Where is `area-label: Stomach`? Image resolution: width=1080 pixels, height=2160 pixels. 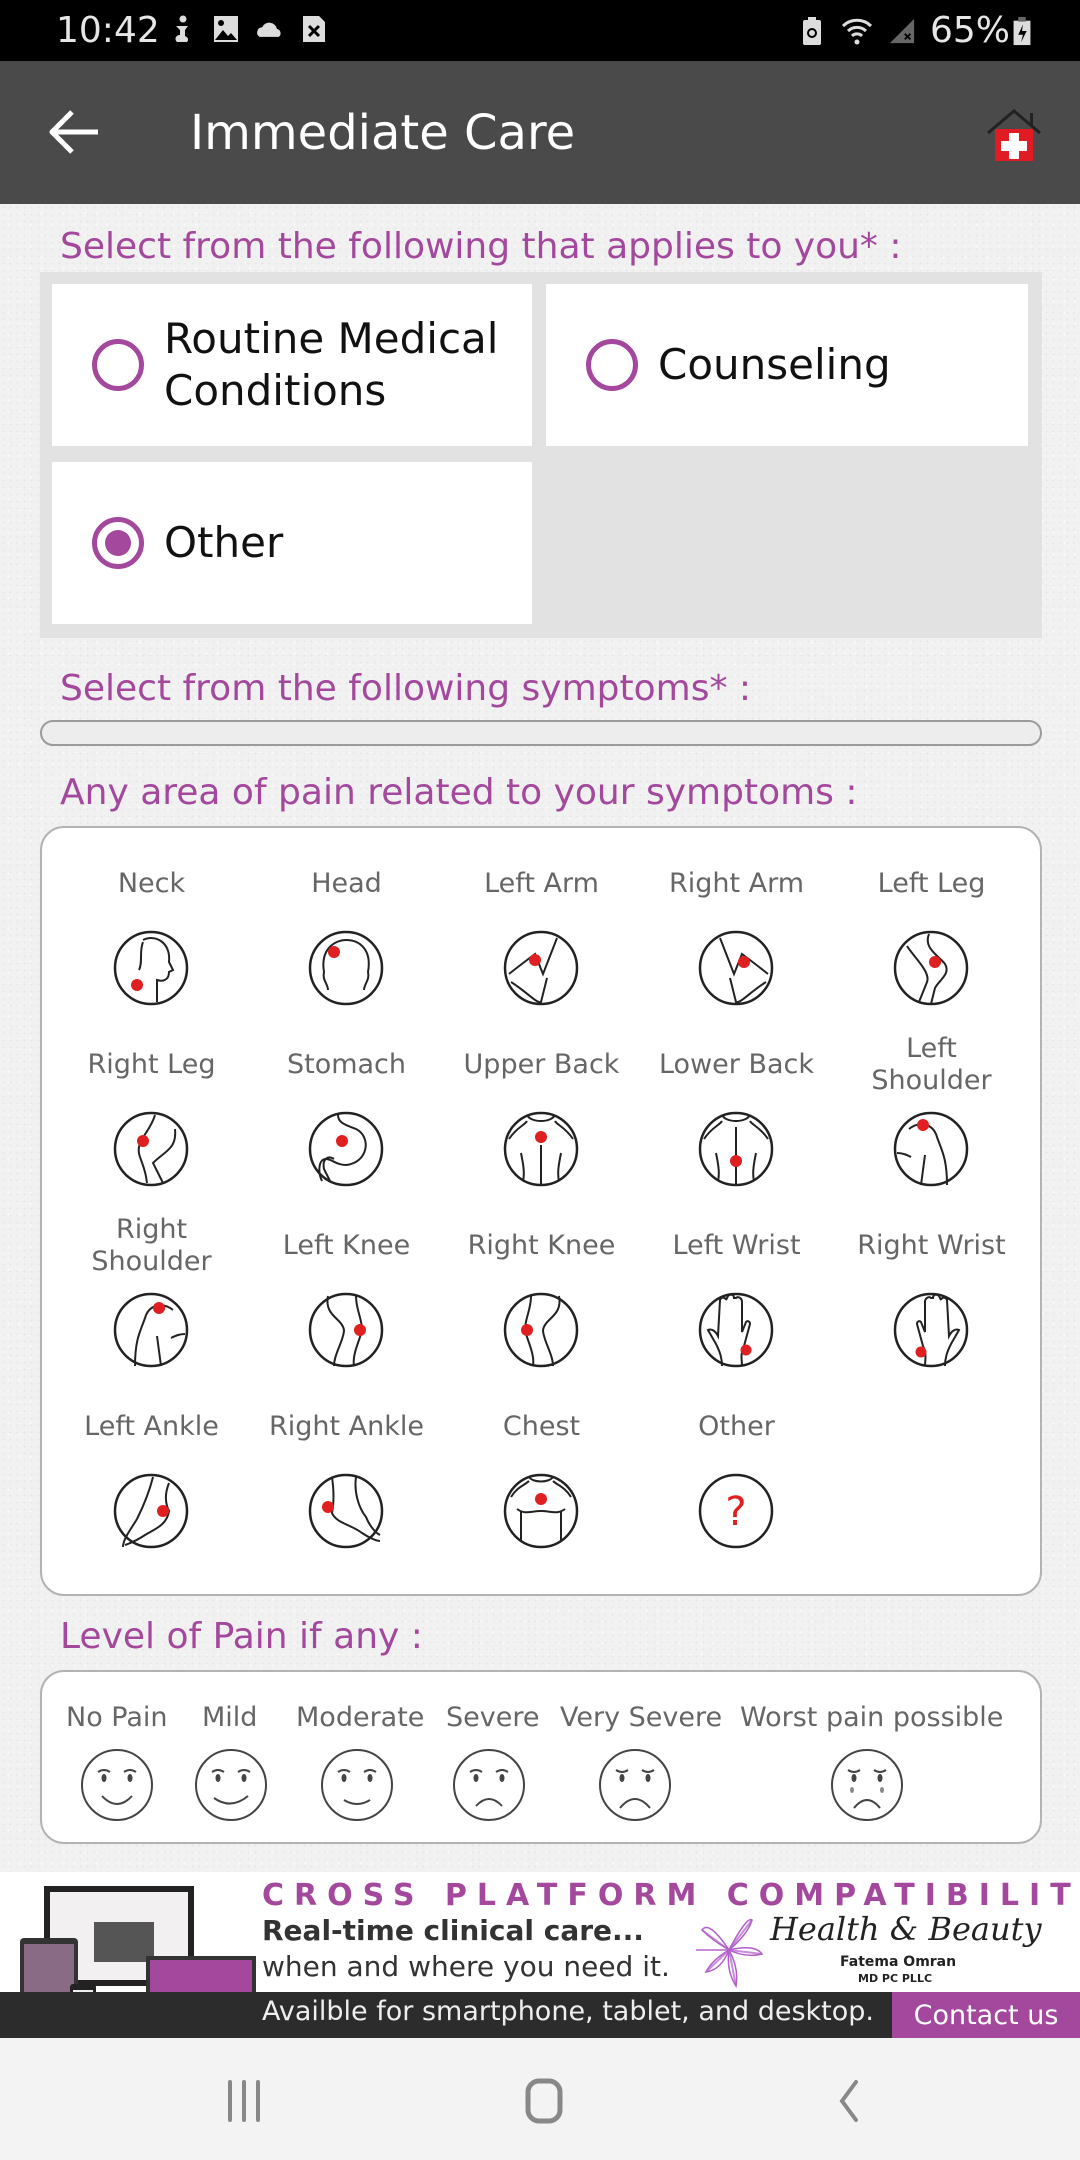
area-label: Stomach is located at coordinates (346, 1064).